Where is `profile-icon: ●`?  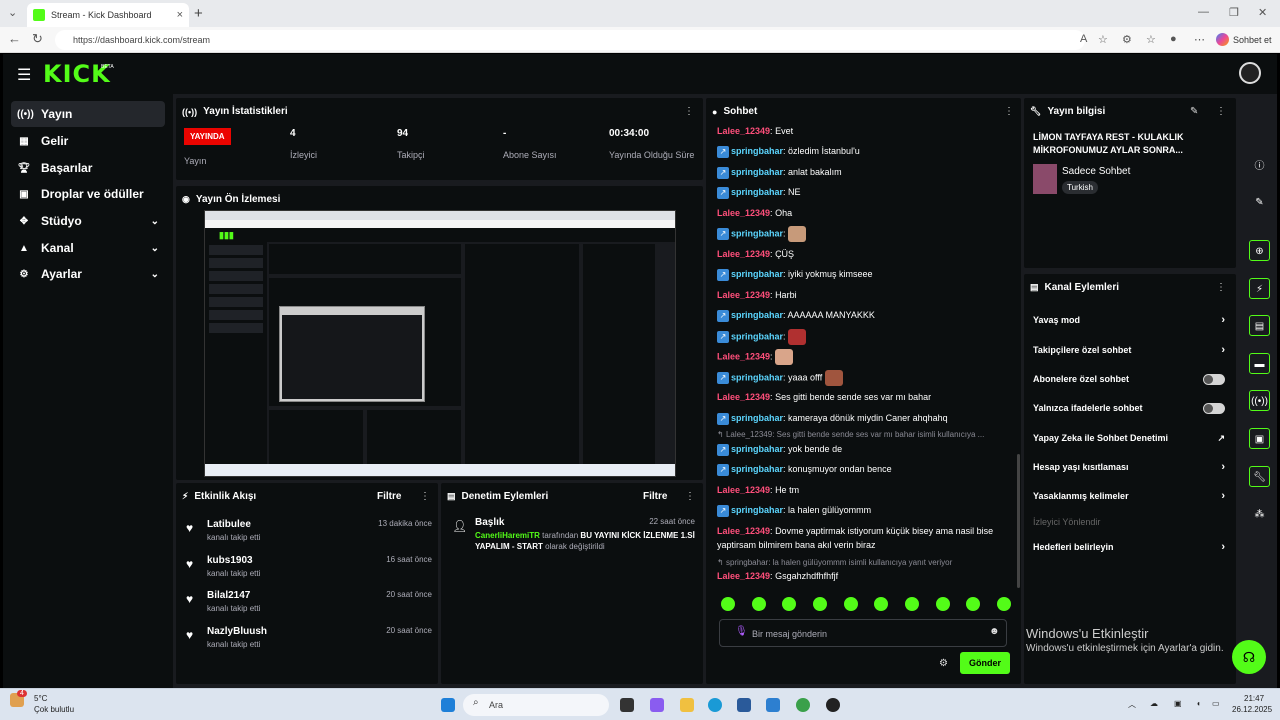 profile-icon: ● is located at coordinates (1173, 39).